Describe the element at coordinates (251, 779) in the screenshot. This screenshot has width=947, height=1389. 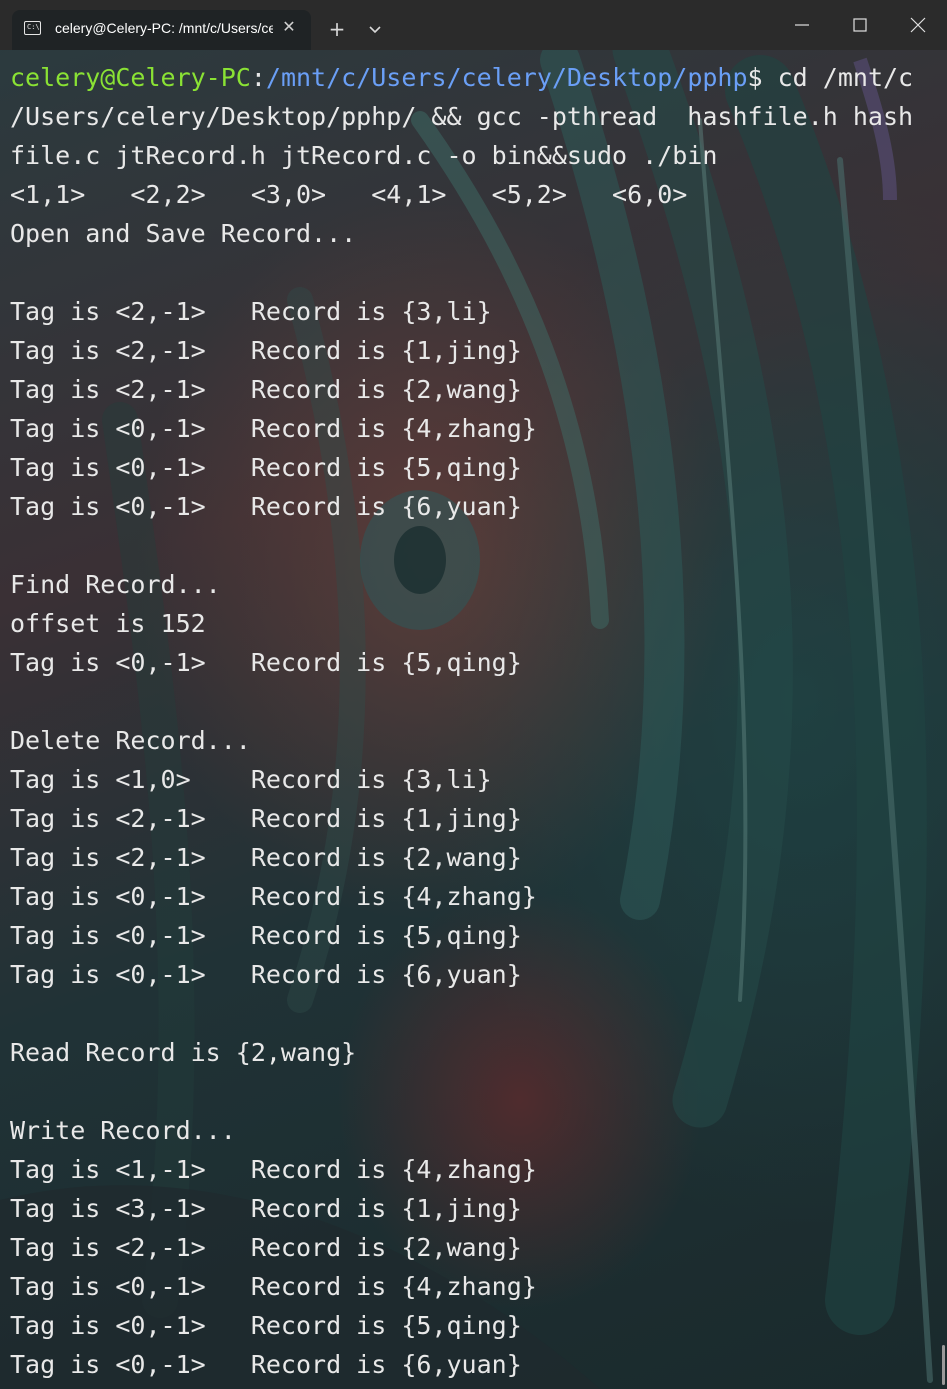
I see `terminal-line: Tag is <1,0> Record is {3,li}` at that location.